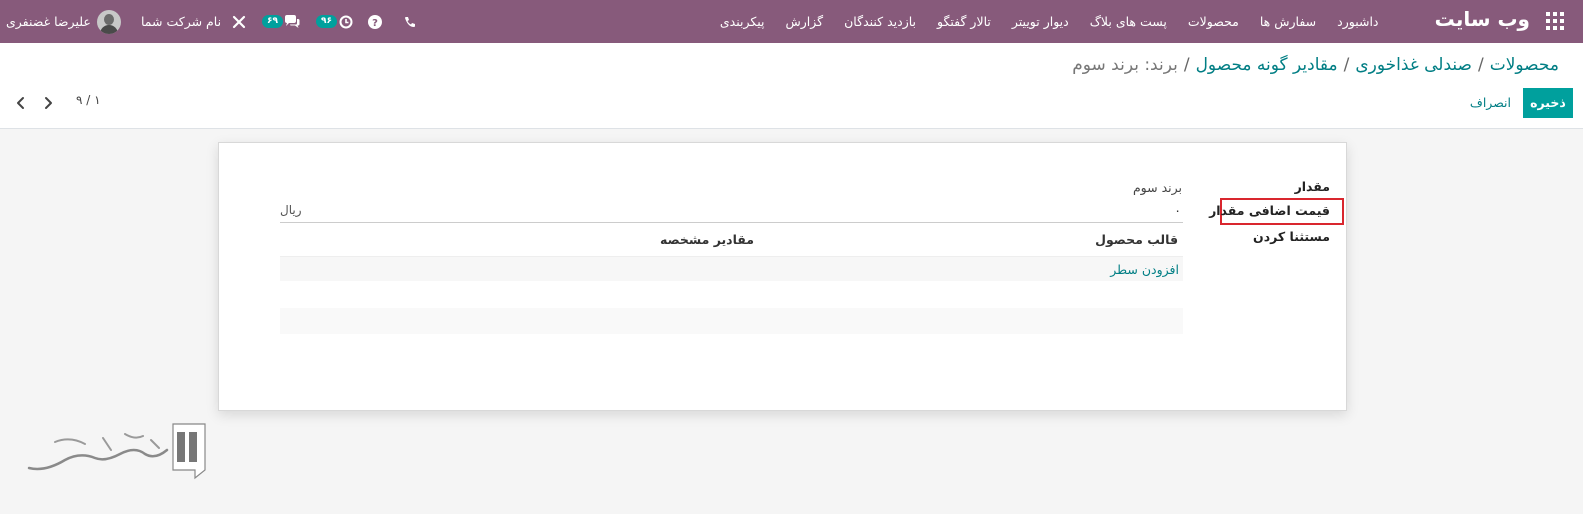 This screenshot has height=514, width=1583. I want to click on pager-next-button, so click(48, 103).